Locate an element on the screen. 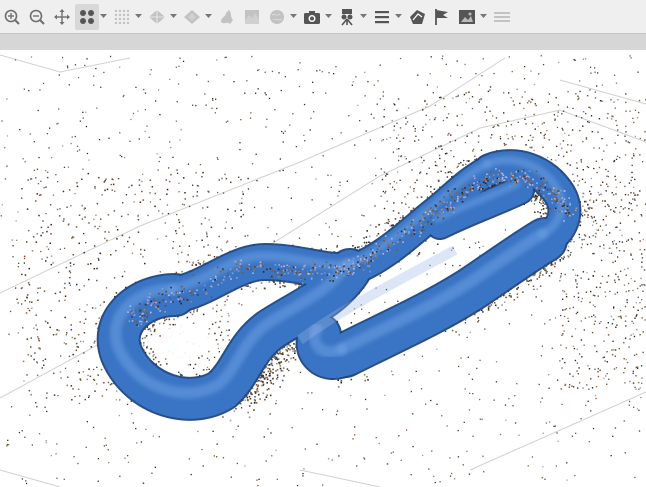 This screenshot has height=487, width=646. status-bar is located at coordinates (323, 41).